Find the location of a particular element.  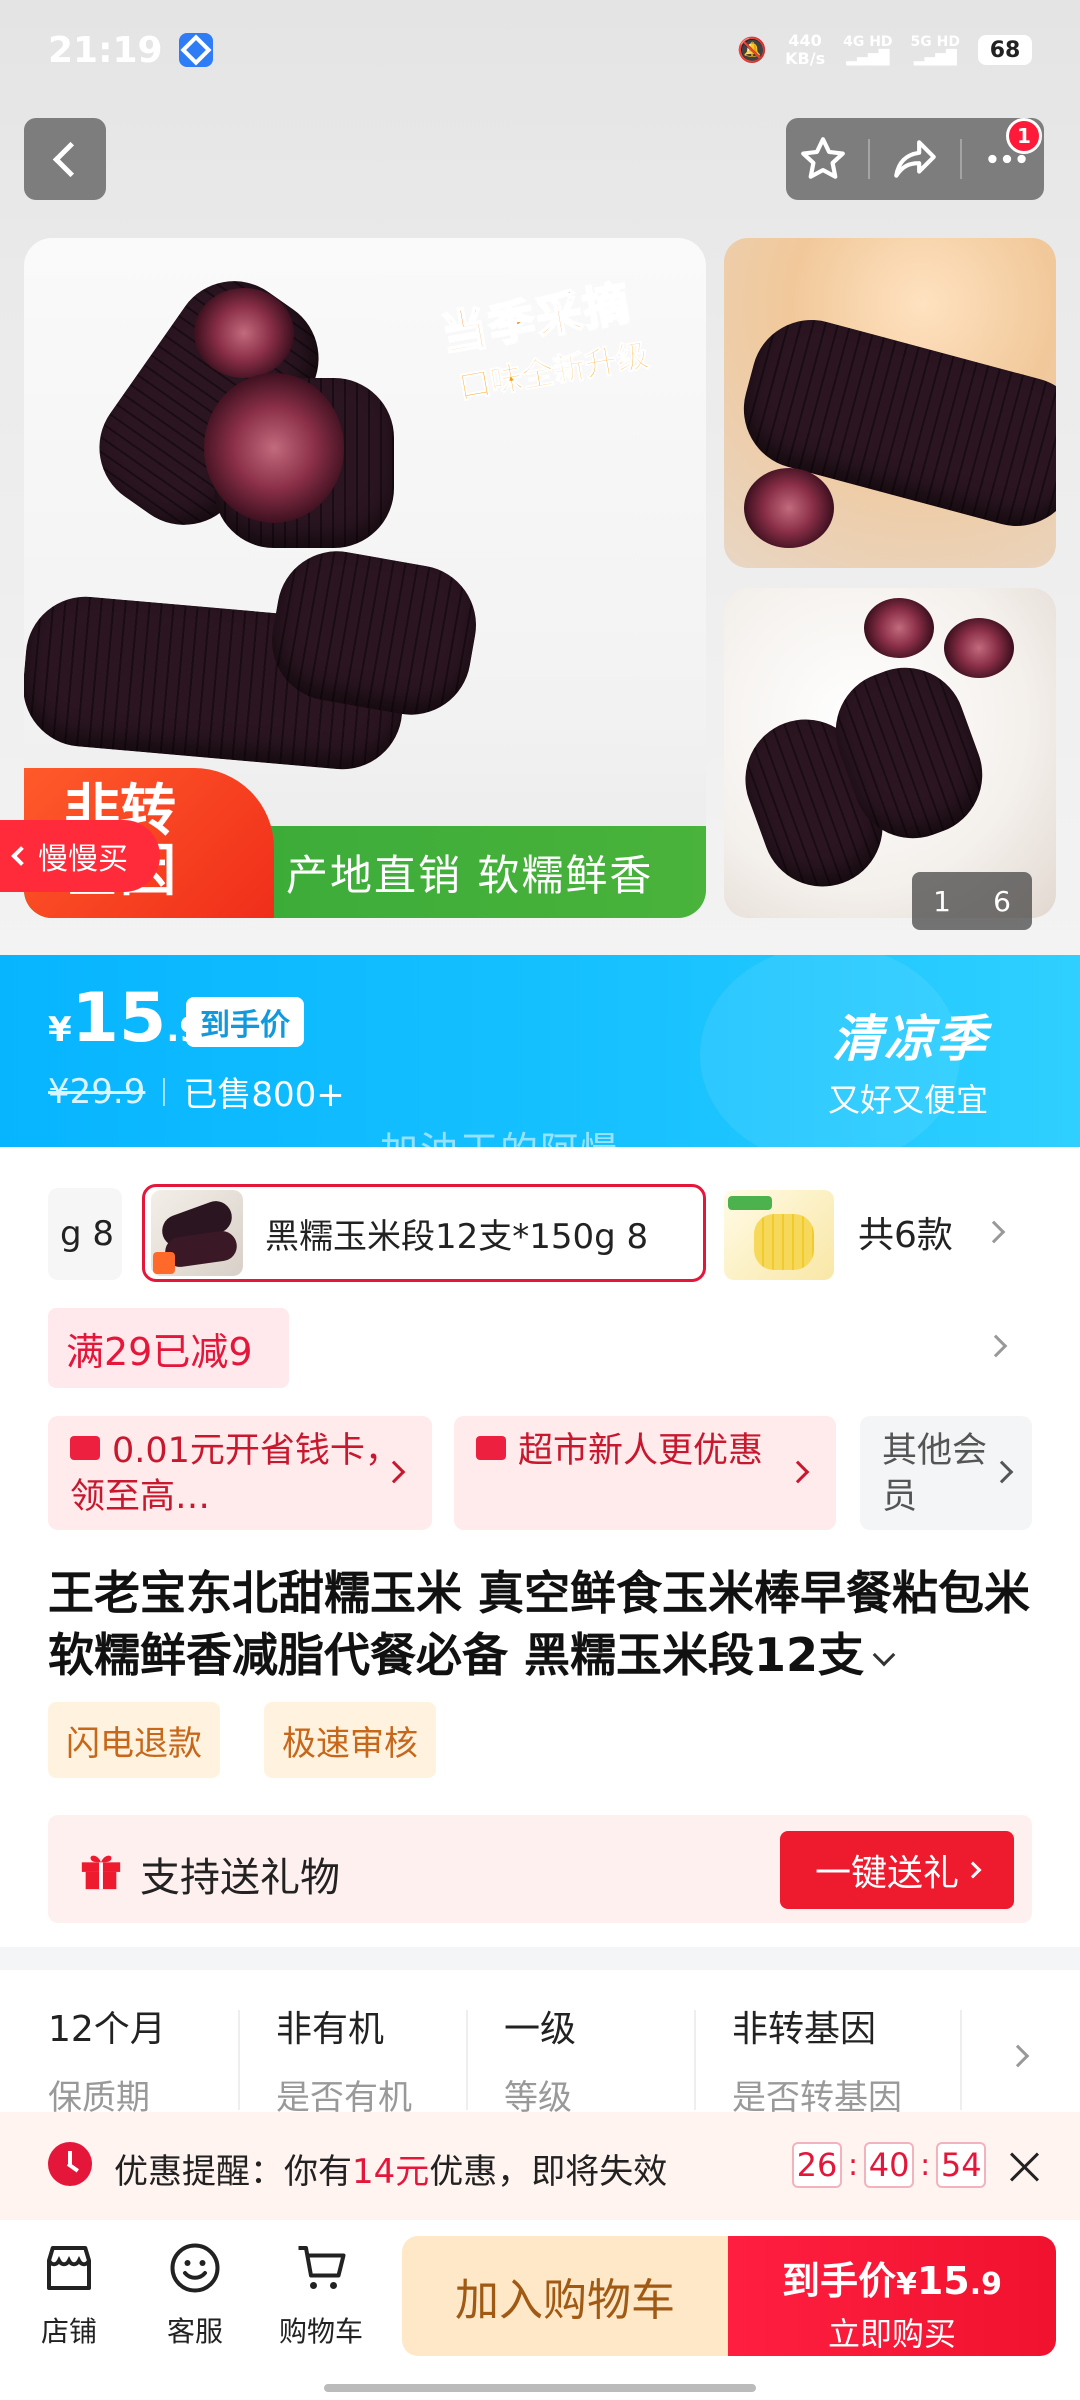

promo-badge: 当季采摘 口味全新升级 is located at coordinates (563, 338).